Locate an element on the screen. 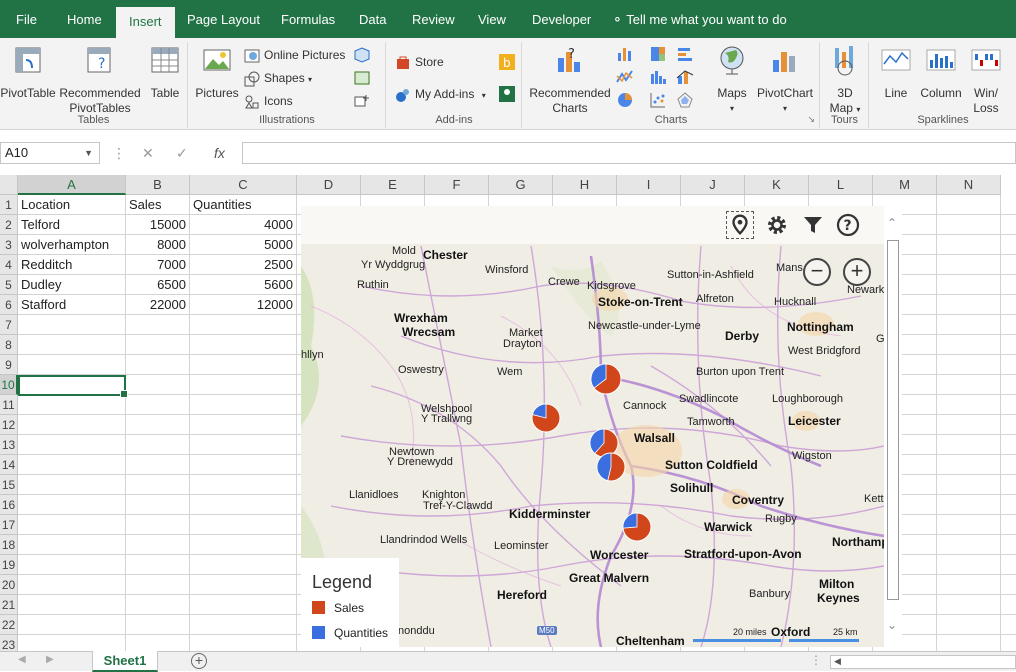 Image resolution: width=1016 pixels, height=672 pixels. scroll-left-icon: ◀ is located at coordinates (837, 661).